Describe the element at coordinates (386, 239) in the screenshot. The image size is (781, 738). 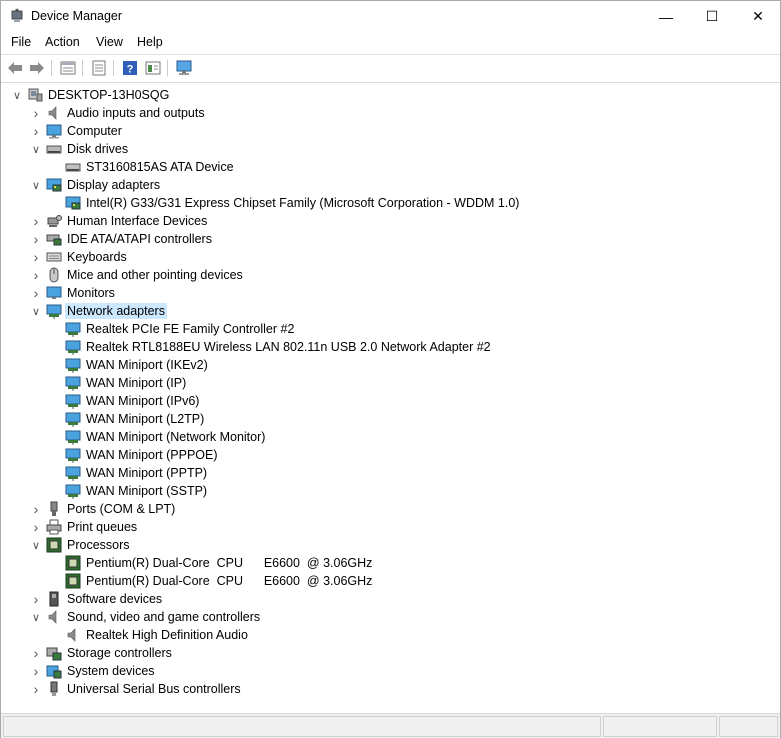
I see `tree-category-item: › IDE ATA/ATAPI controllers` at that location.